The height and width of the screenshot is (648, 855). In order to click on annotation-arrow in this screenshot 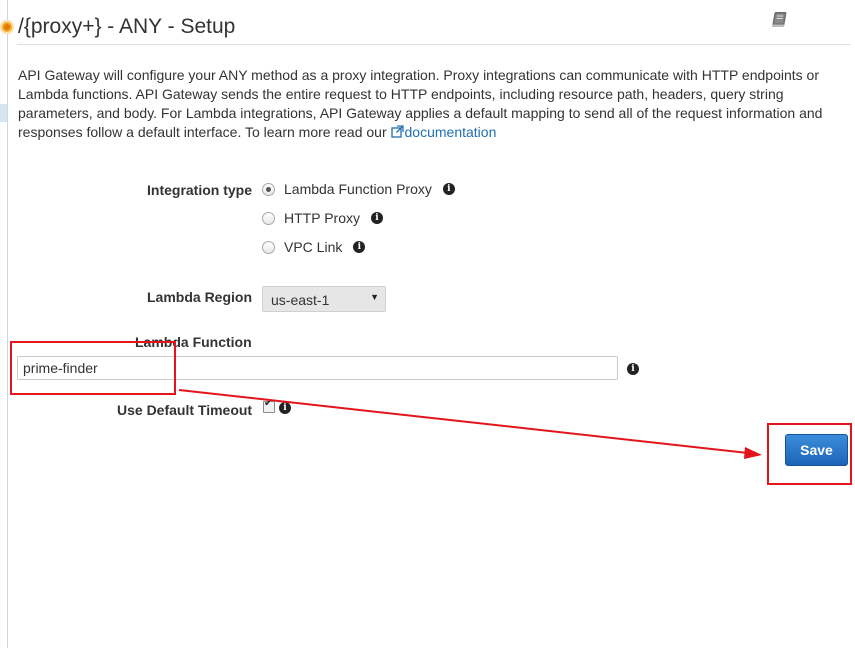, I will do `click(470, 424)`.